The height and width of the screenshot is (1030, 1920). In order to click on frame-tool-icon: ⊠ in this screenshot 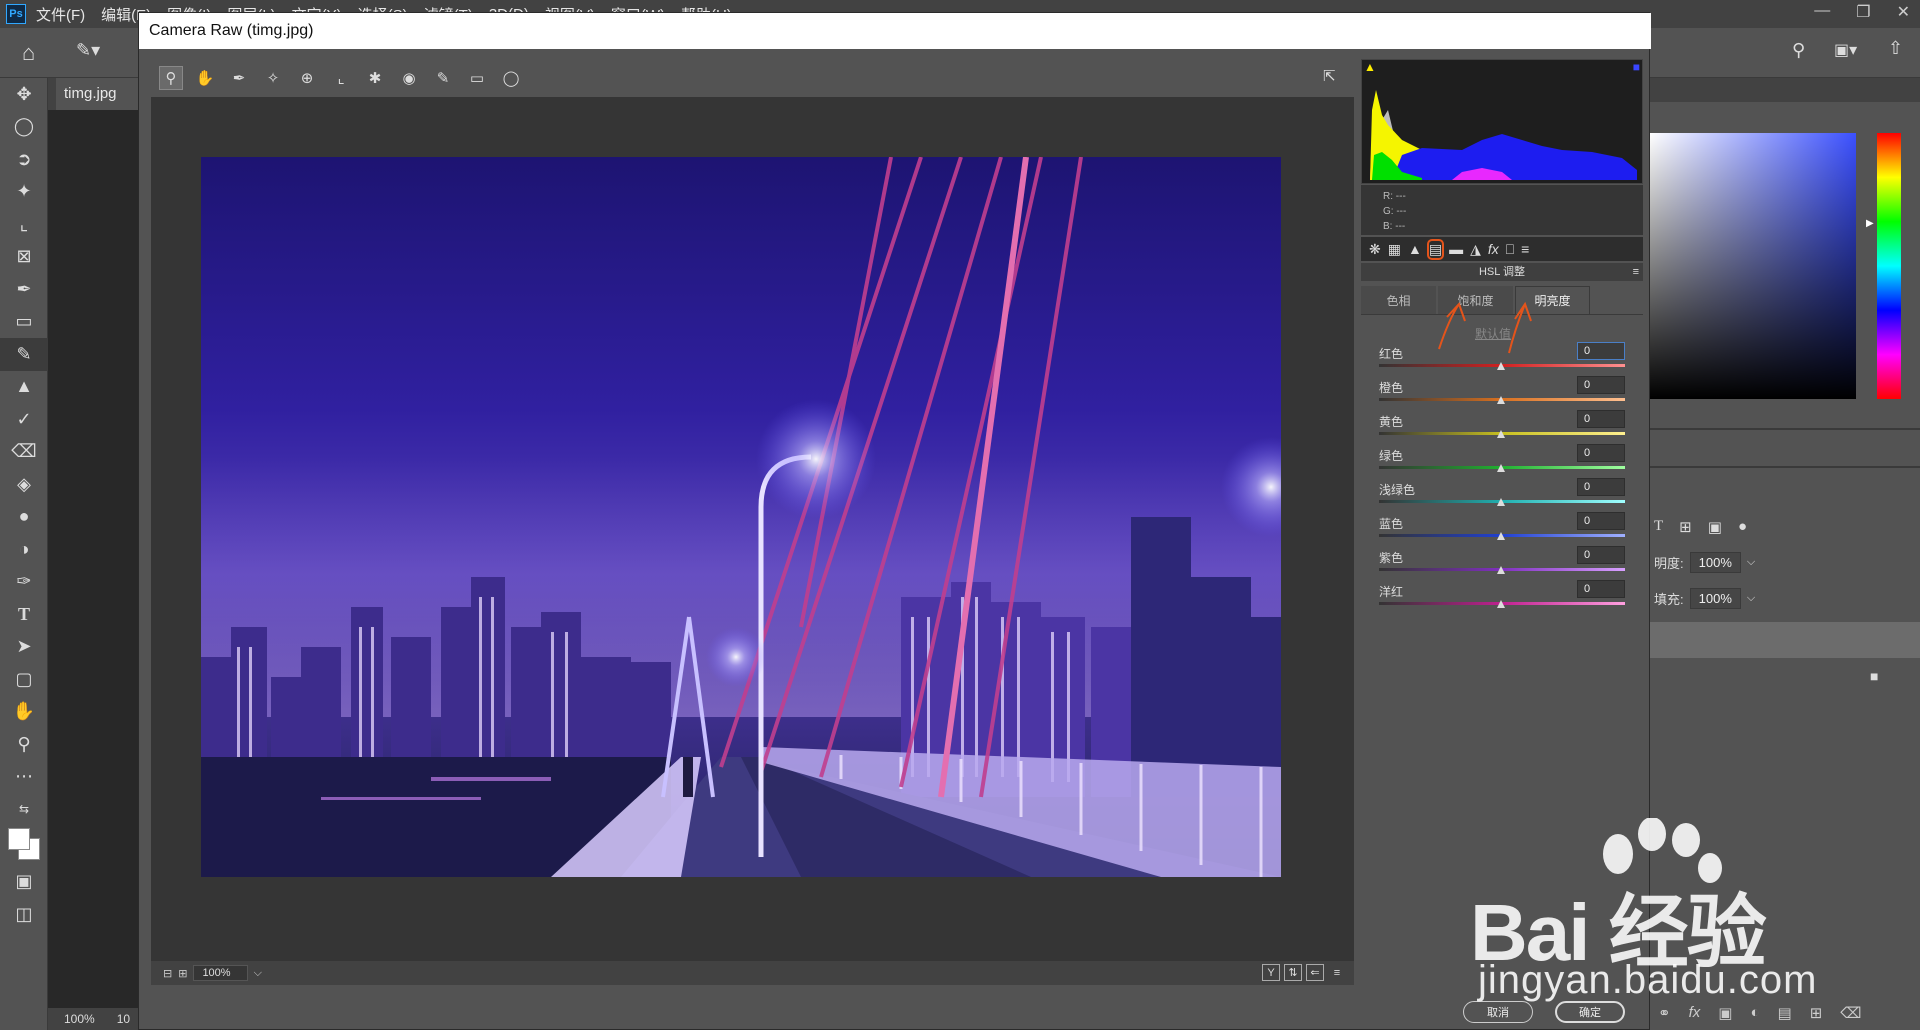, I will do `click(24, 257)`.